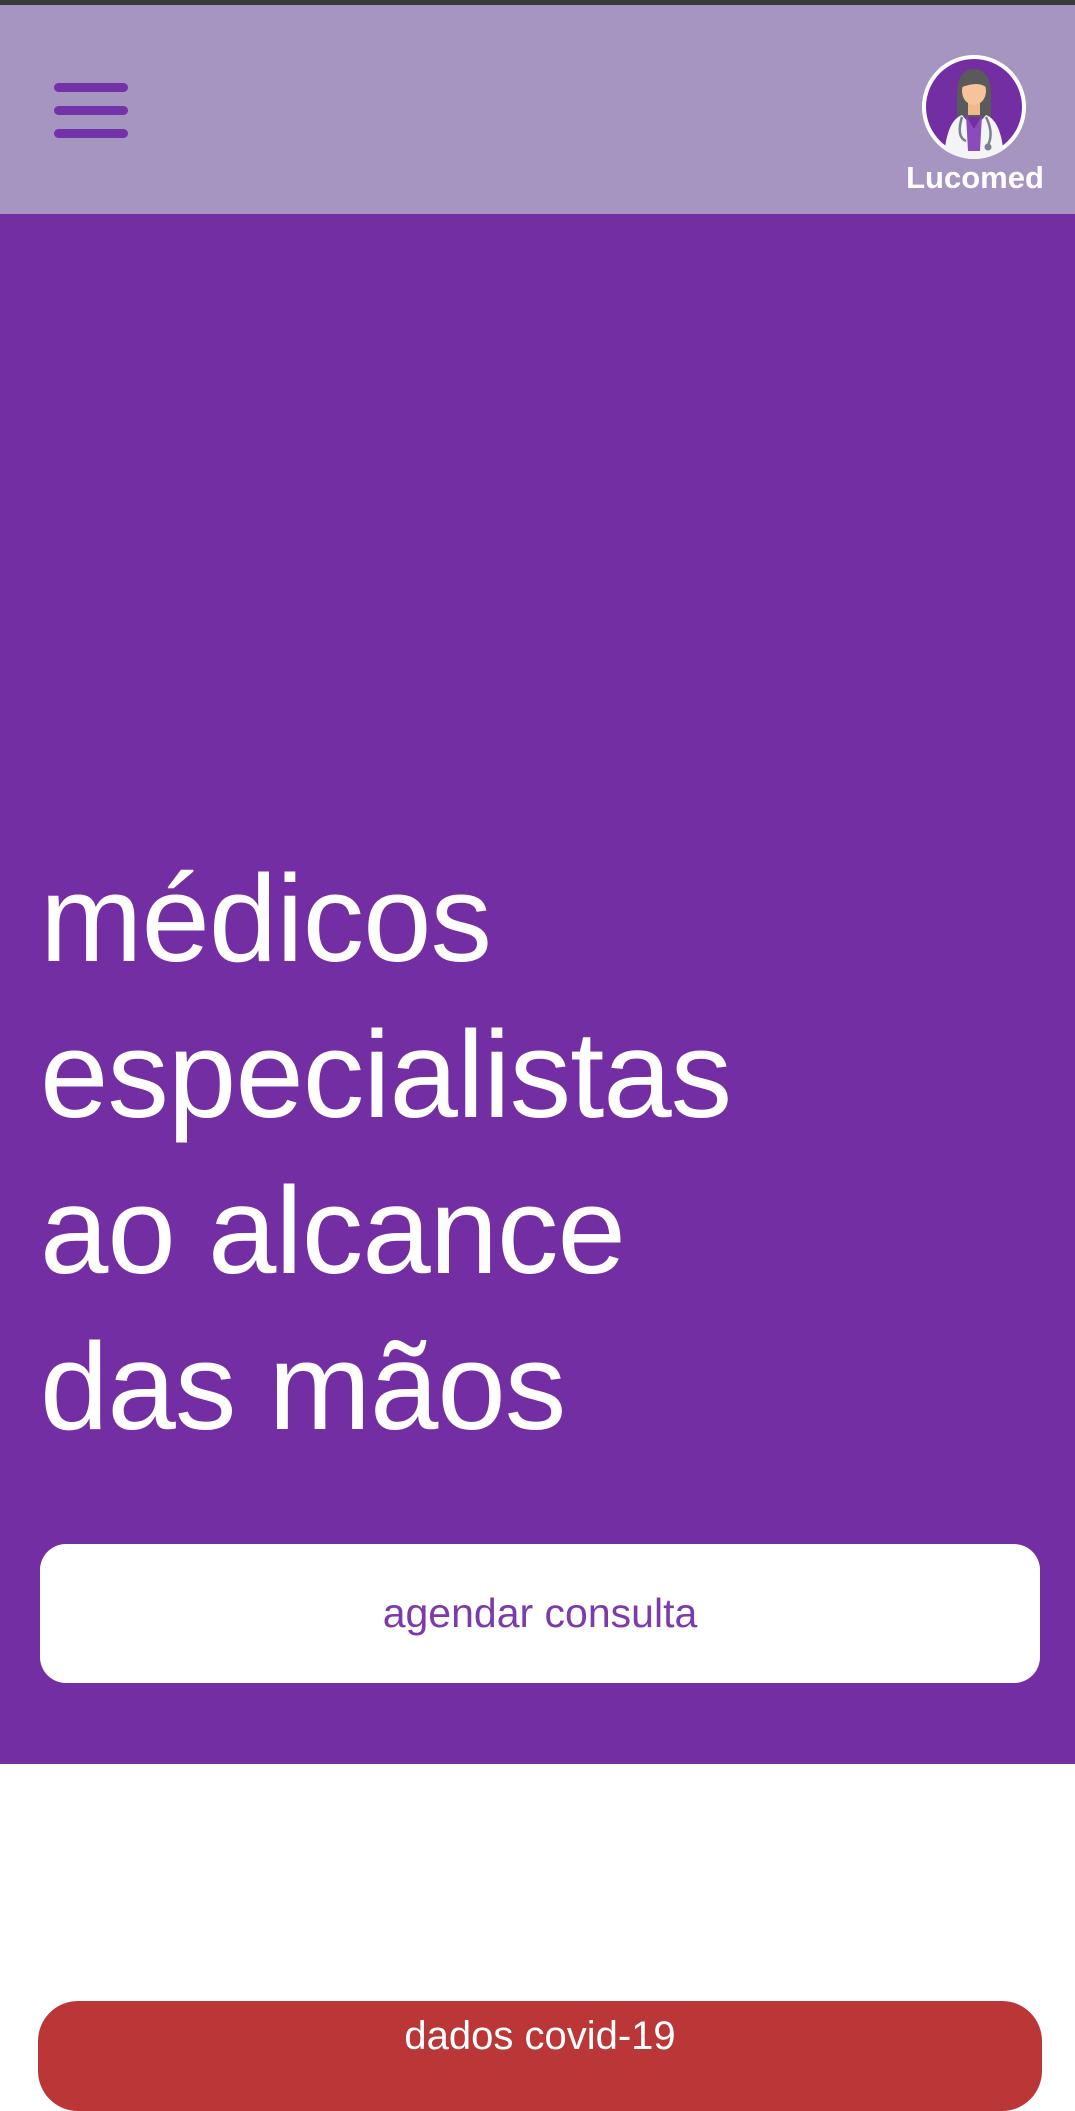 The image size is (1075, 2111). I want to click on app-header: Lucomed, so click(537, 109).